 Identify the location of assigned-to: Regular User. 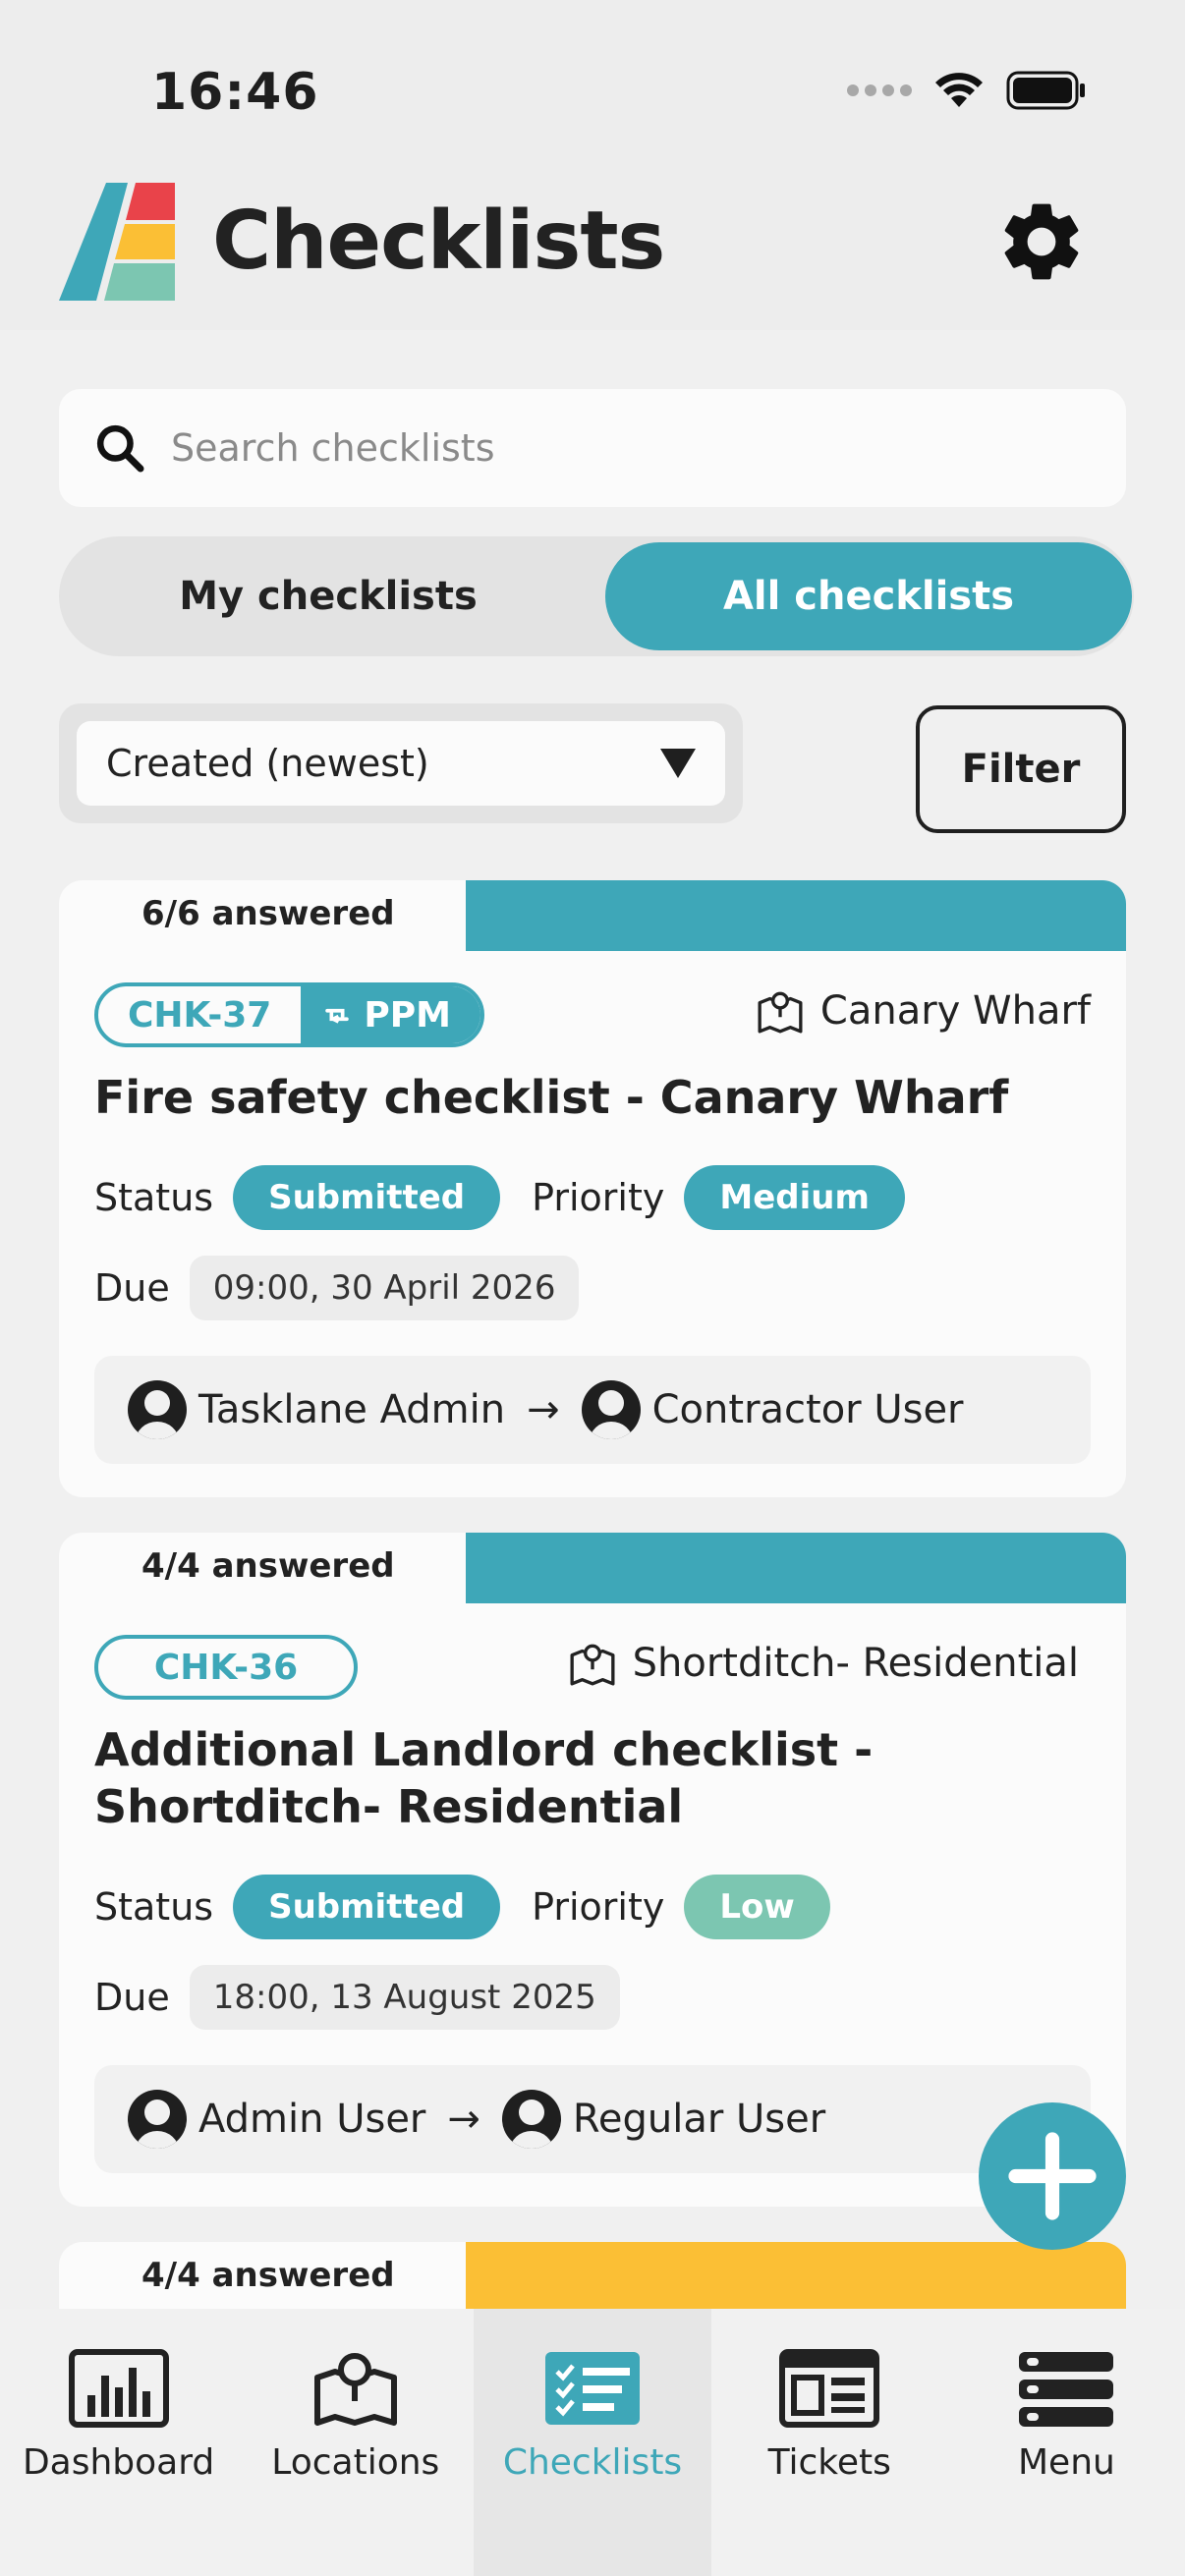
(699, 2119).